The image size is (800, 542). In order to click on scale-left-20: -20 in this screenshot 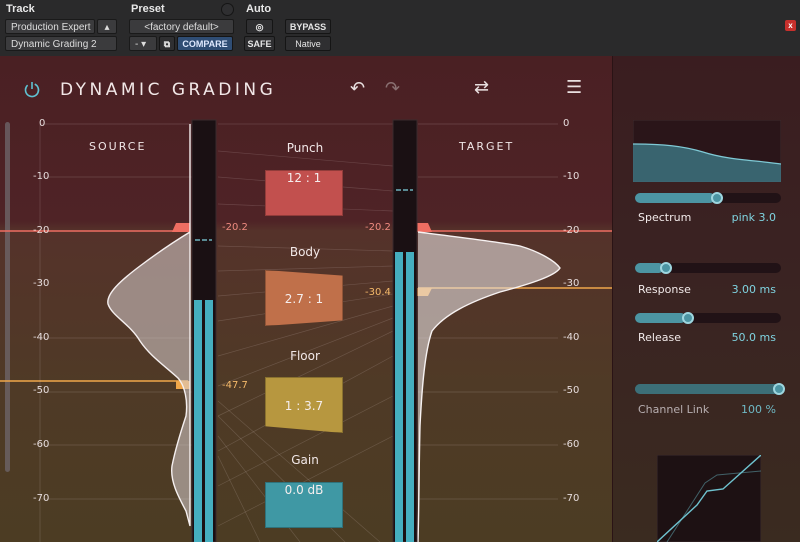, I will do `click(41, 230)`.